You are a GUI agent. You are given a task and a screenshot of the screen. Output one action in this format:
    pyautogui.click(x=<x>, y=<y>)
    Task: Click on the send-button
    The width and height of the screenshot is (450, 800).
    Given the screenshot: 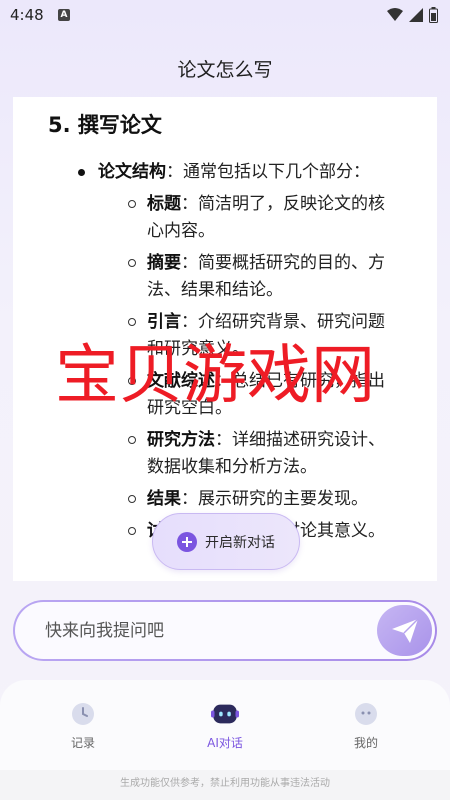 What is the action you would take?
    pyautogui.click(x=404, y=630)
    